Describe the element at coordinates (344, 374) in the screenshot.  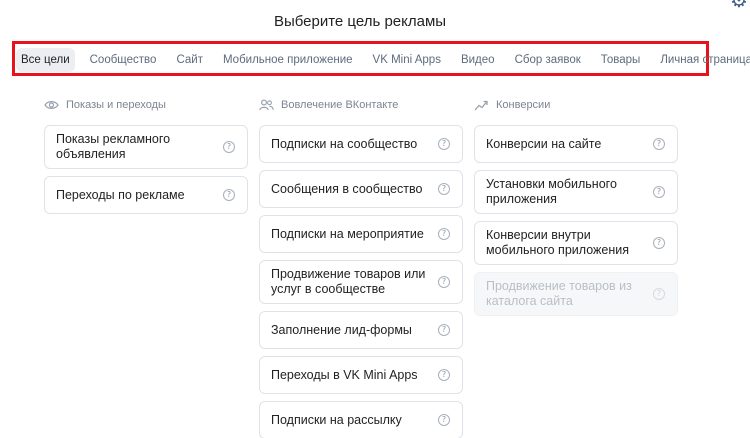
I see `goal-card-label: Переходы в VK Mini Apps` at that location.